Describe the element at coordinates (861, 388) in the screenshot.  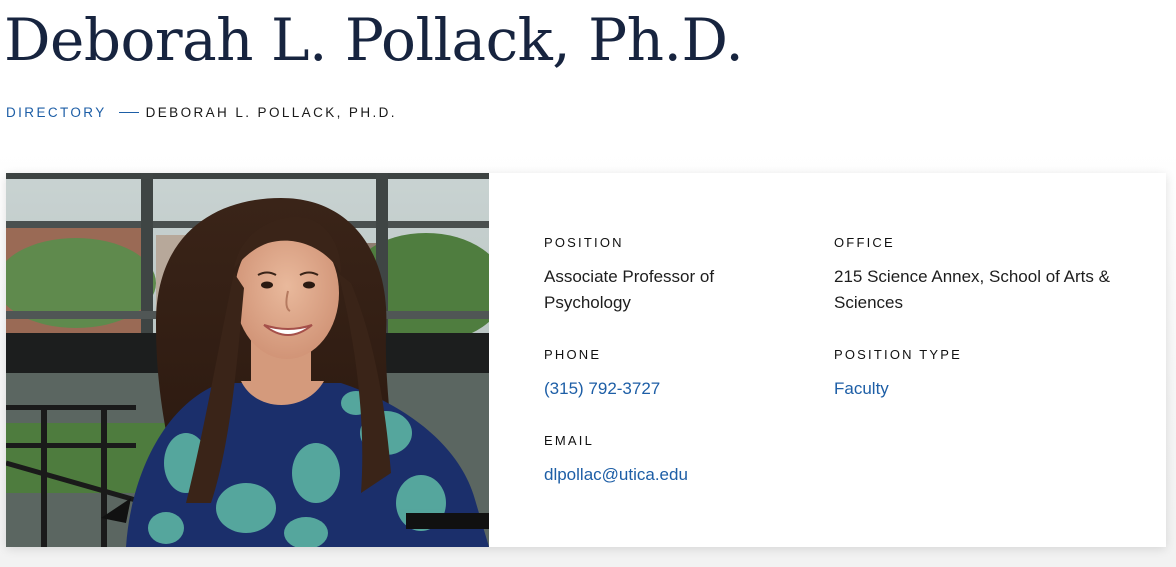
I see `position-type-link: Faculty` at that location.